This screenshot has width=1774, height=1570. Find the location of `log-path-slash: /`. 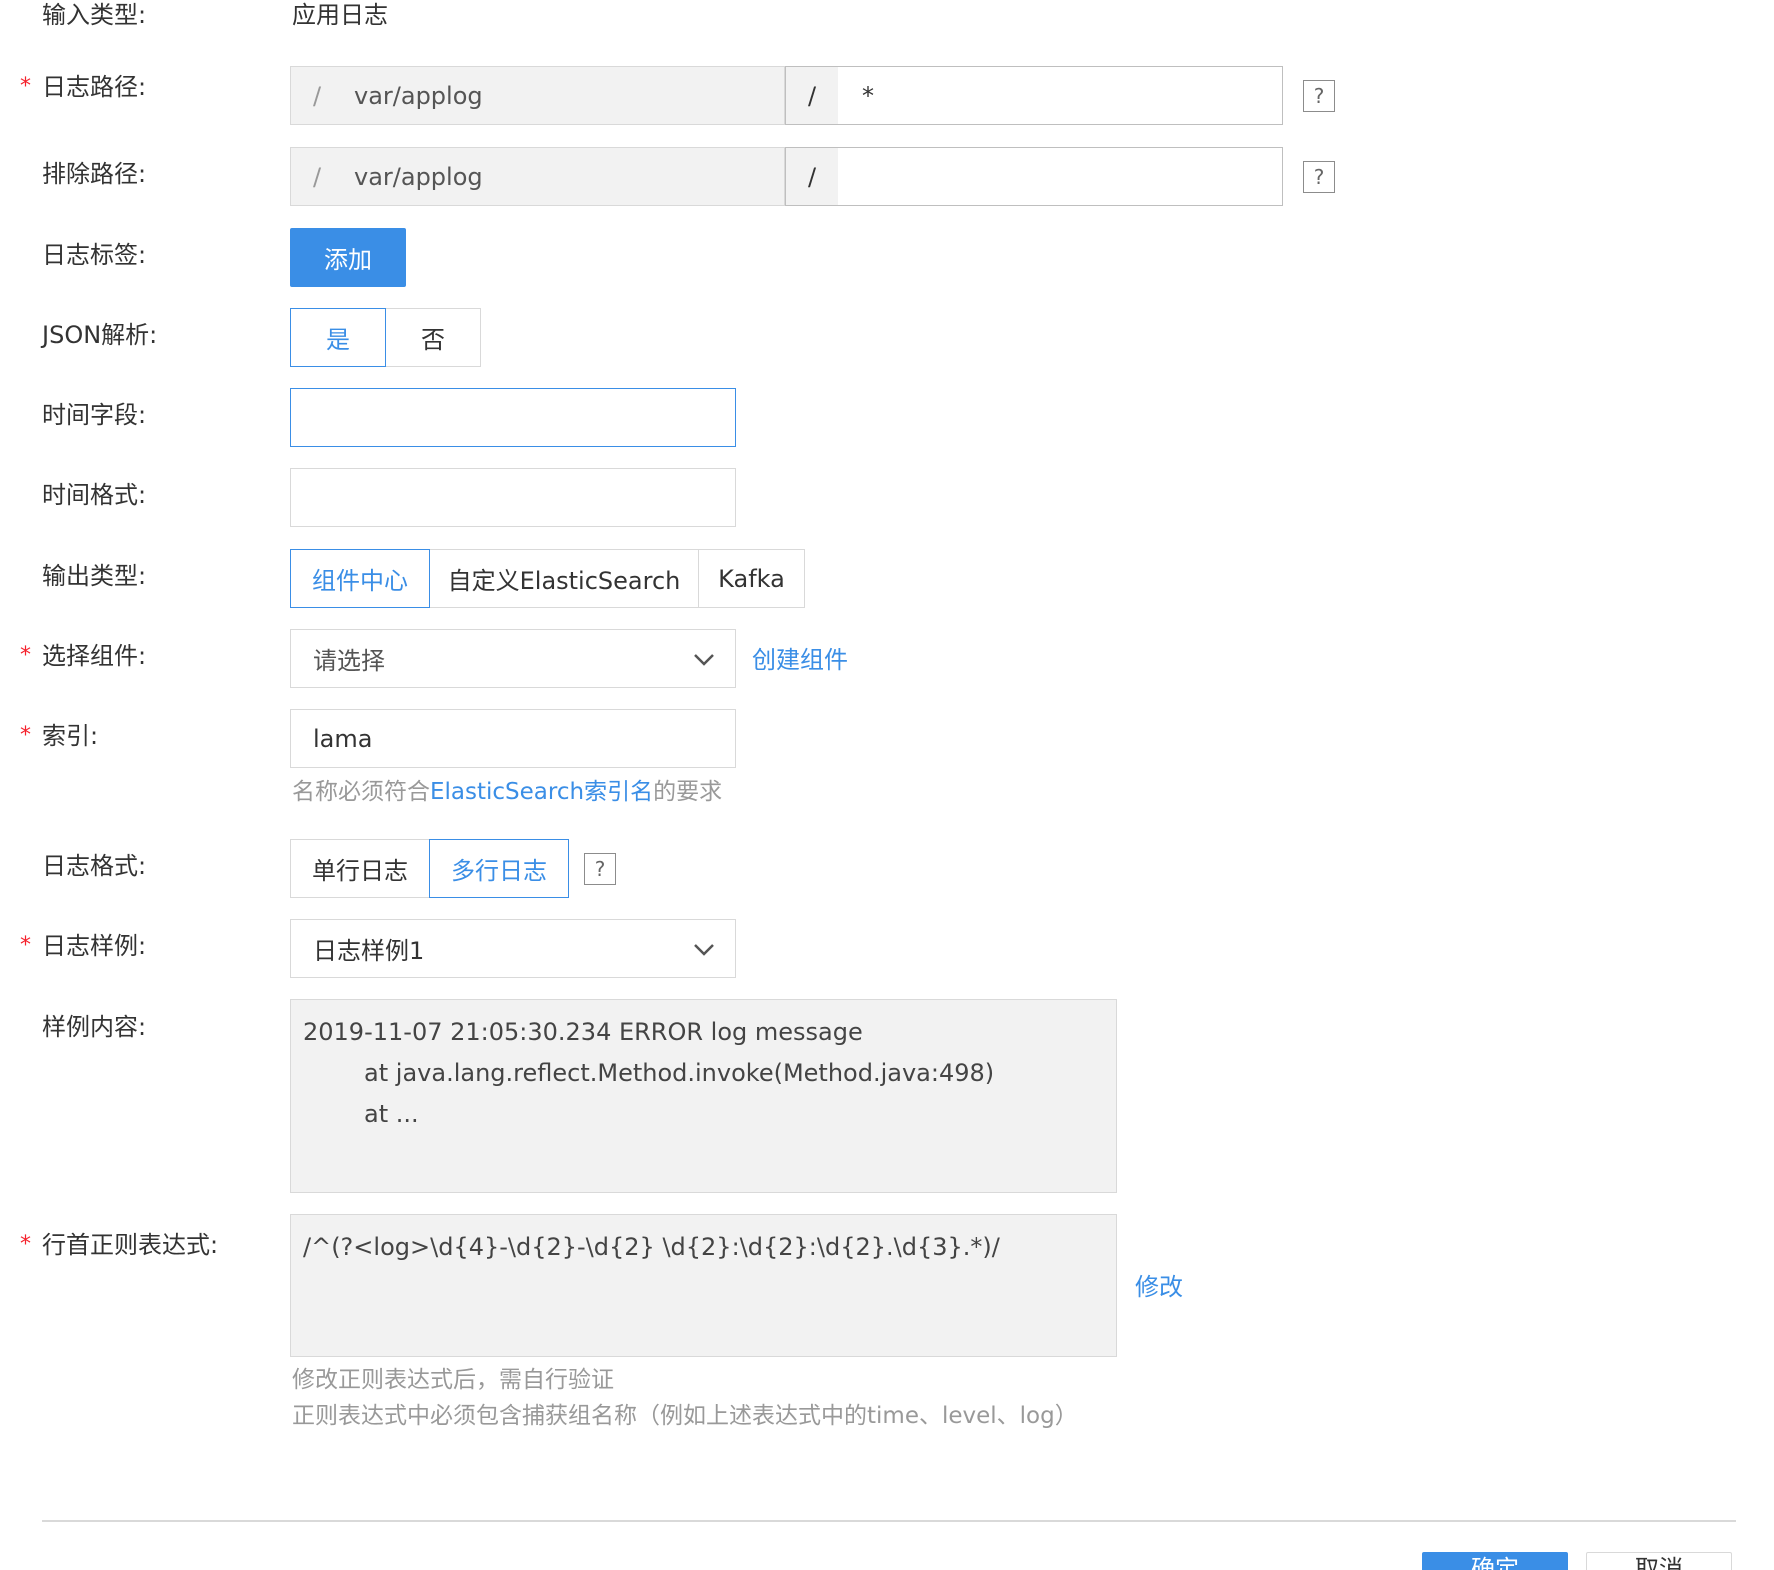

log-path-slash: / is located at coordinates (811, 95).